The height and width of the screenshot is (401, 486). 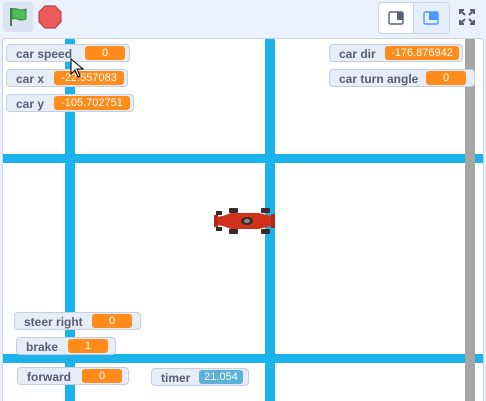 I want to click on fullscreen-button, so click(x=467, y=17).